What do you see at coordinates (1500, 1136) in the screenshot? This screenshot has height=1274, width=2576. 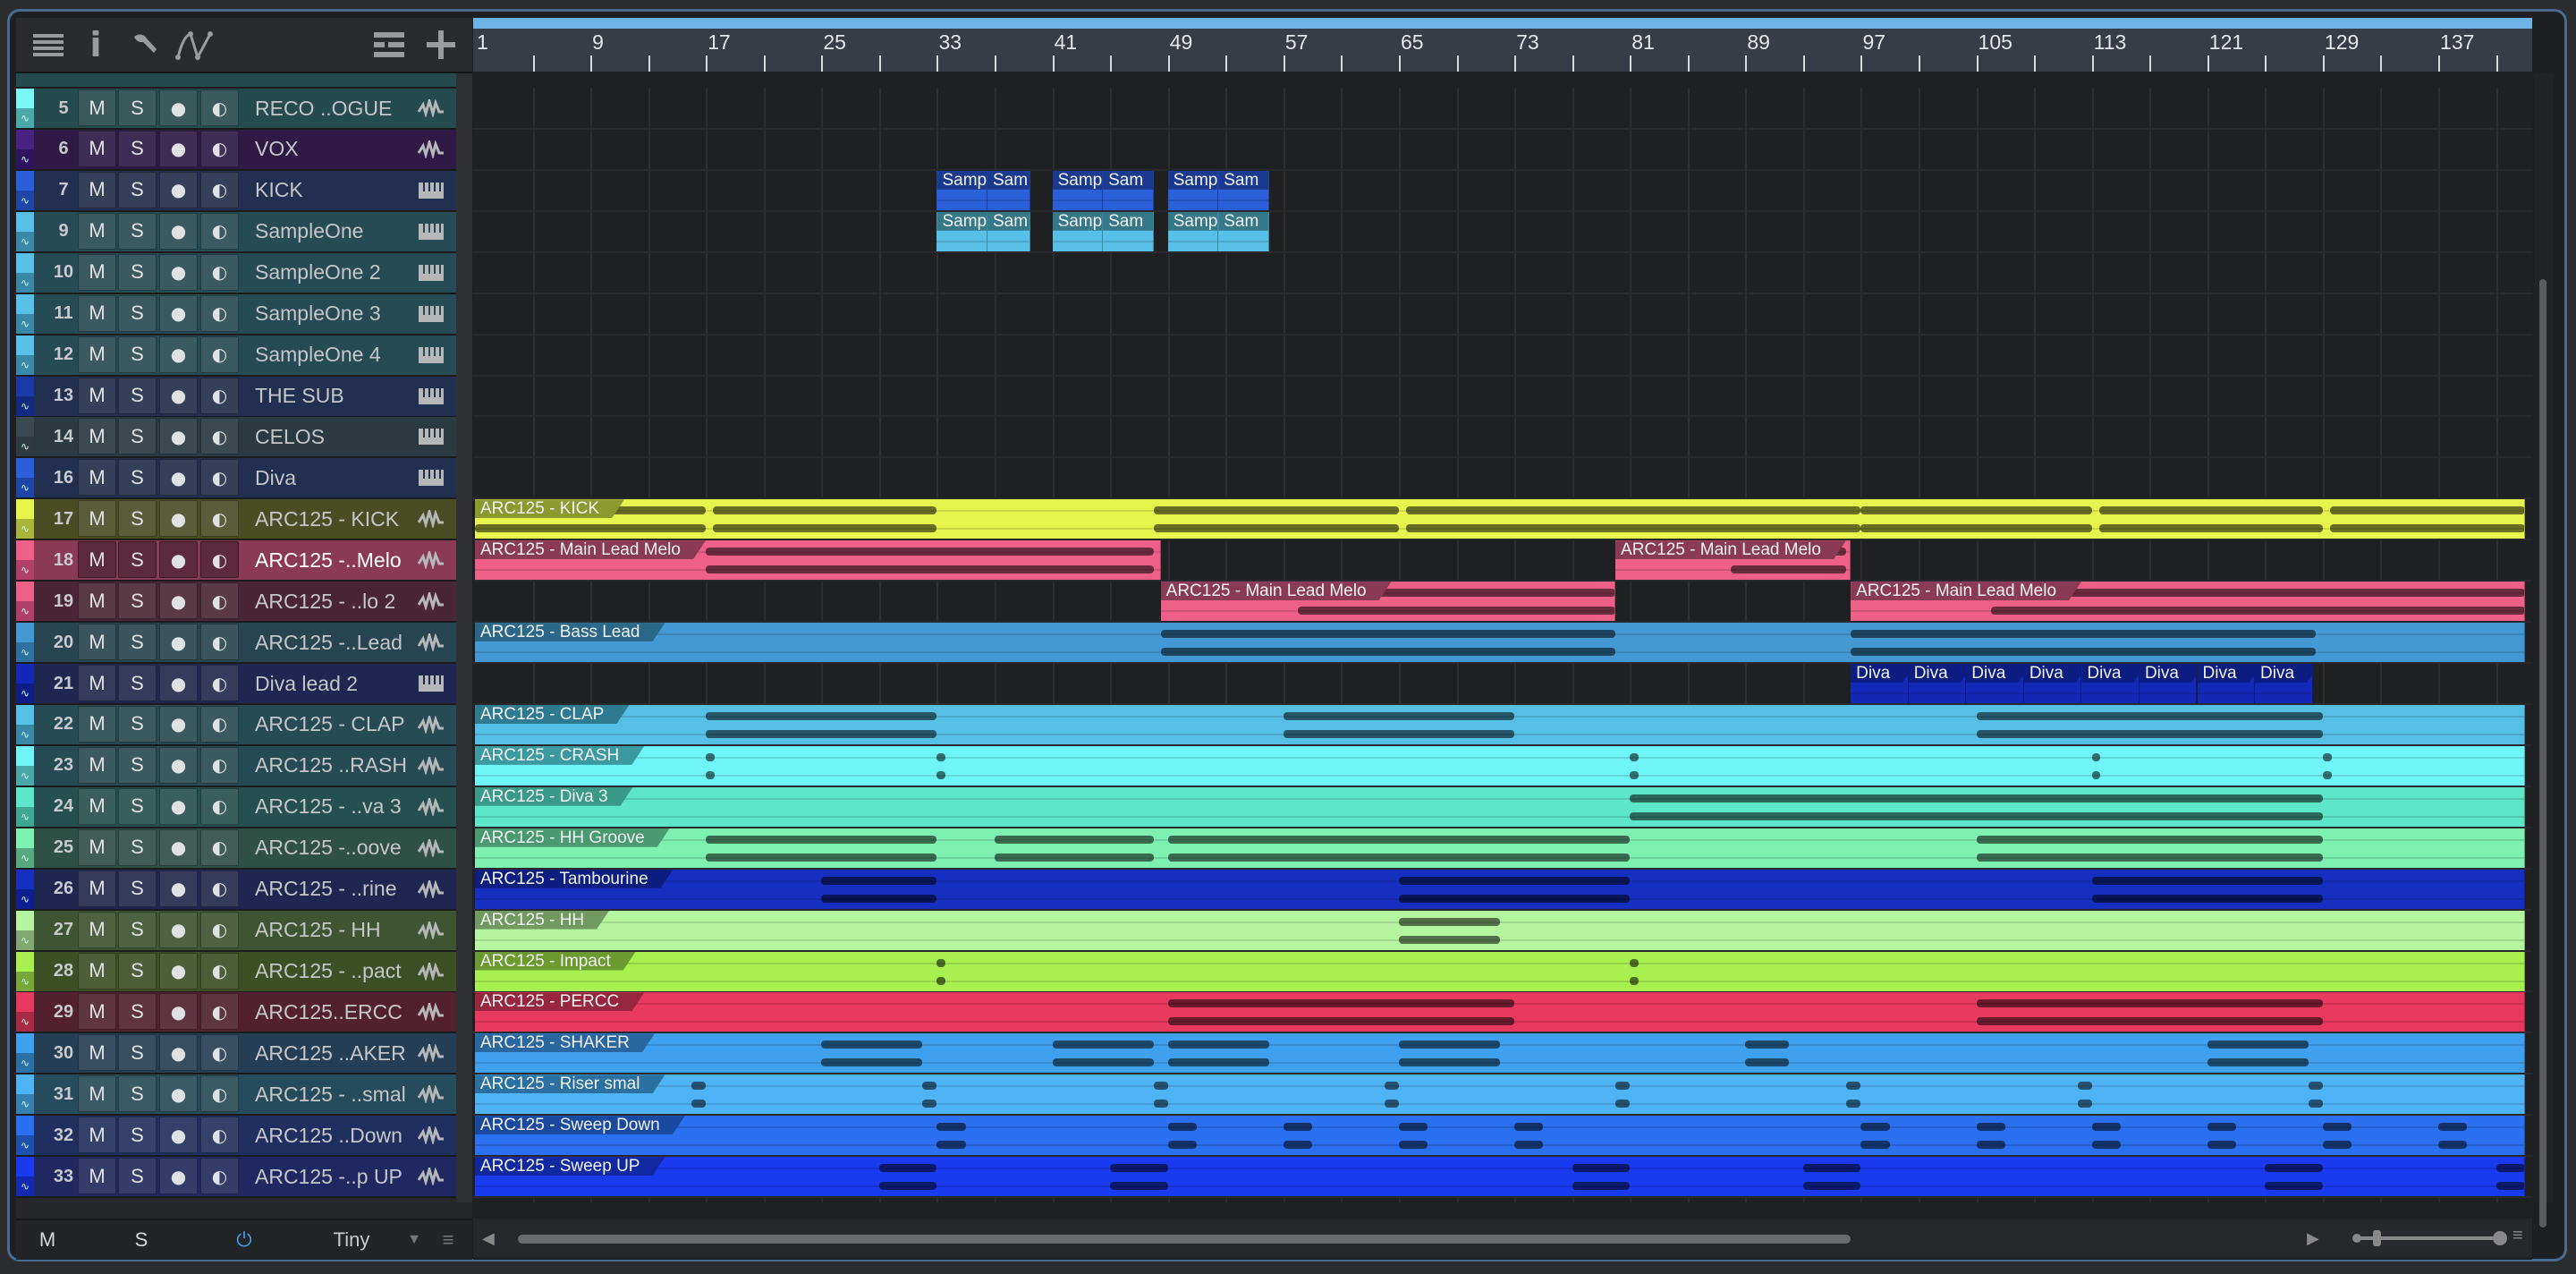 I see `clip: ARC125 - Sweep Down` at bounding box center [1500, 1136].